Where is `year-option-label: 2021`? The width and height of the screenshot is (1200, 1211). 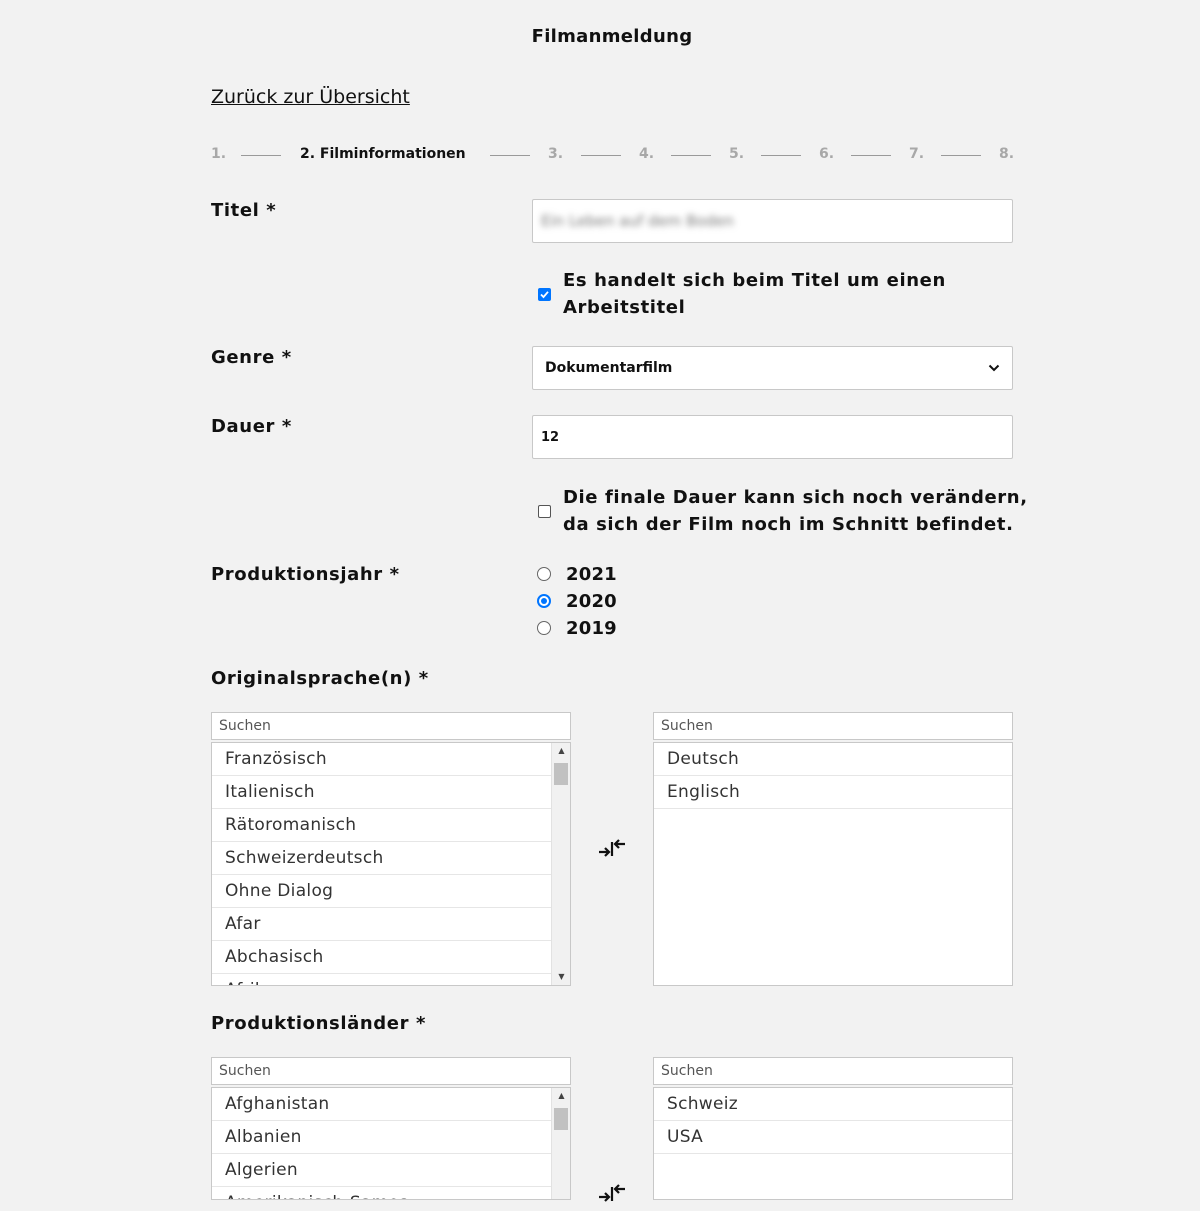
year-option-label: 2021 is located at coordinates (591, 574).